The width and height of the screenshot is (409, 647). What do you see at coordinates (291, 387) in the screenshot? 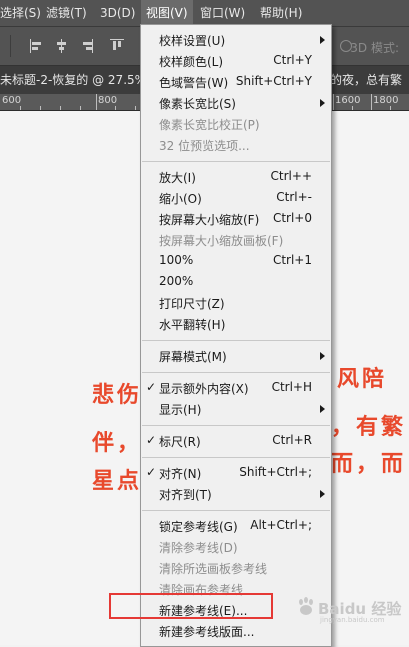
I see `menu-item-shortcut: Ctrl+H` at bounding box center [291, 387].